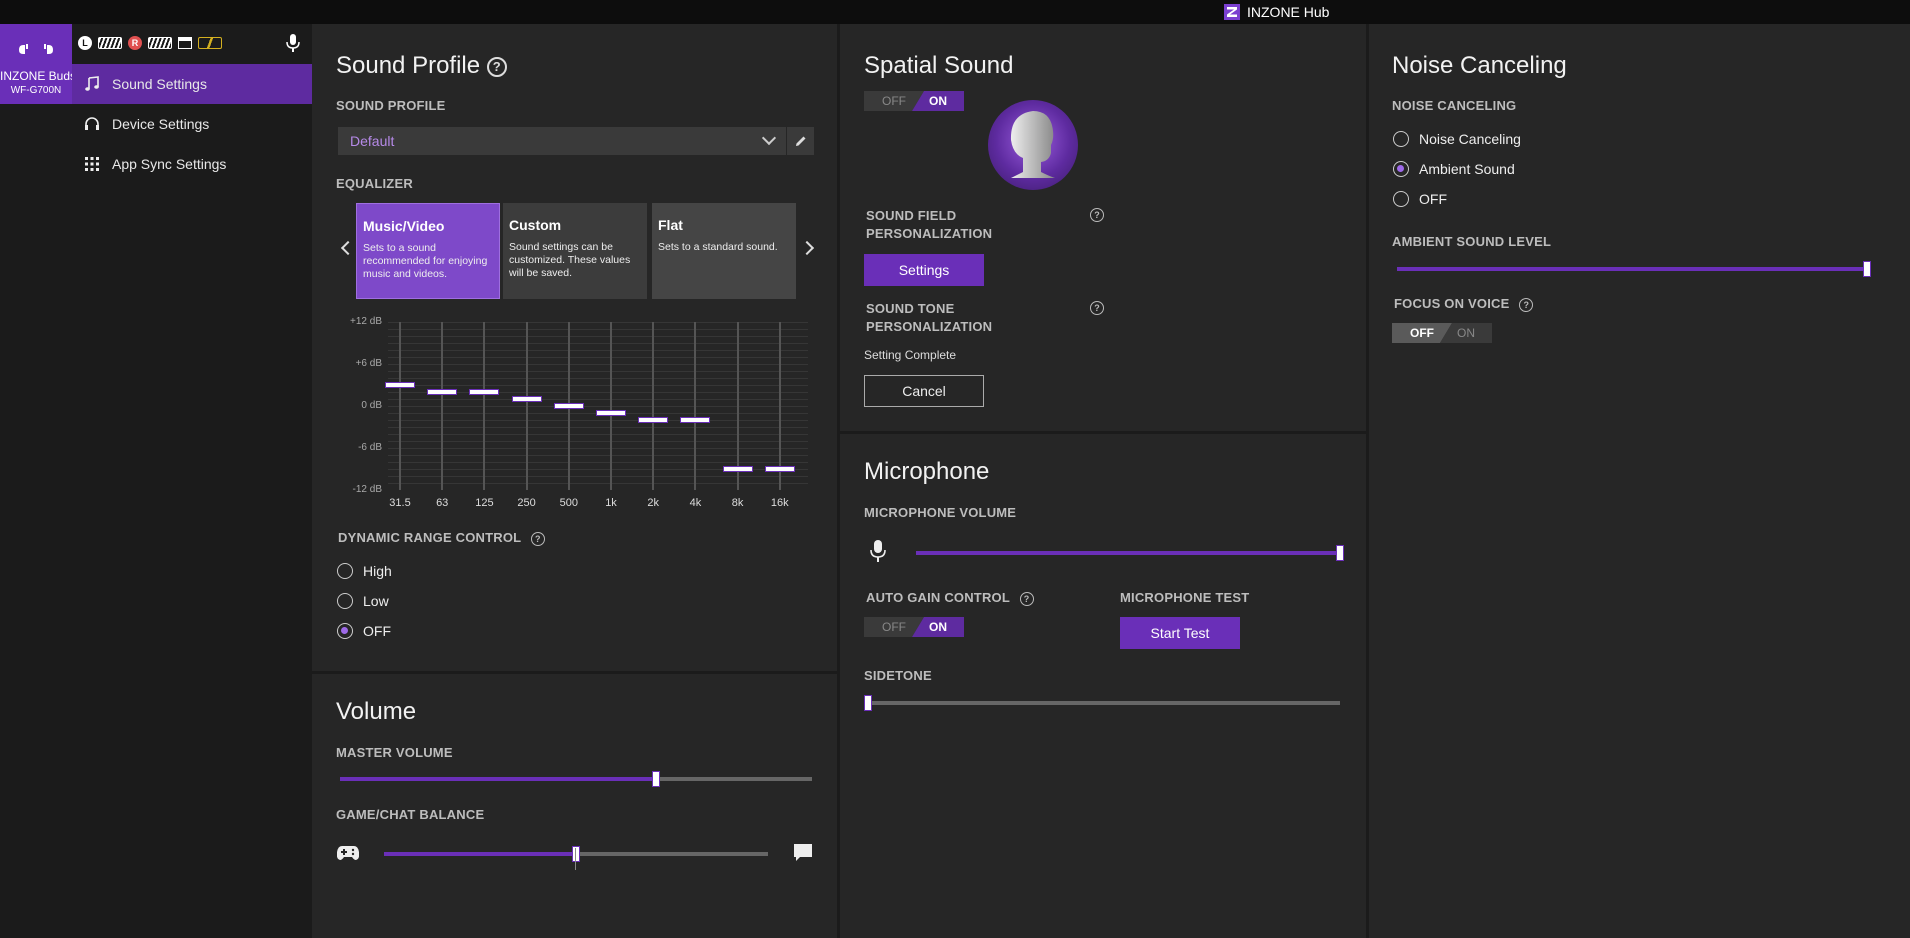 The image size is (1910, 938). I want to click on app-title-text: INZONE Hub, so click(1288, 12).